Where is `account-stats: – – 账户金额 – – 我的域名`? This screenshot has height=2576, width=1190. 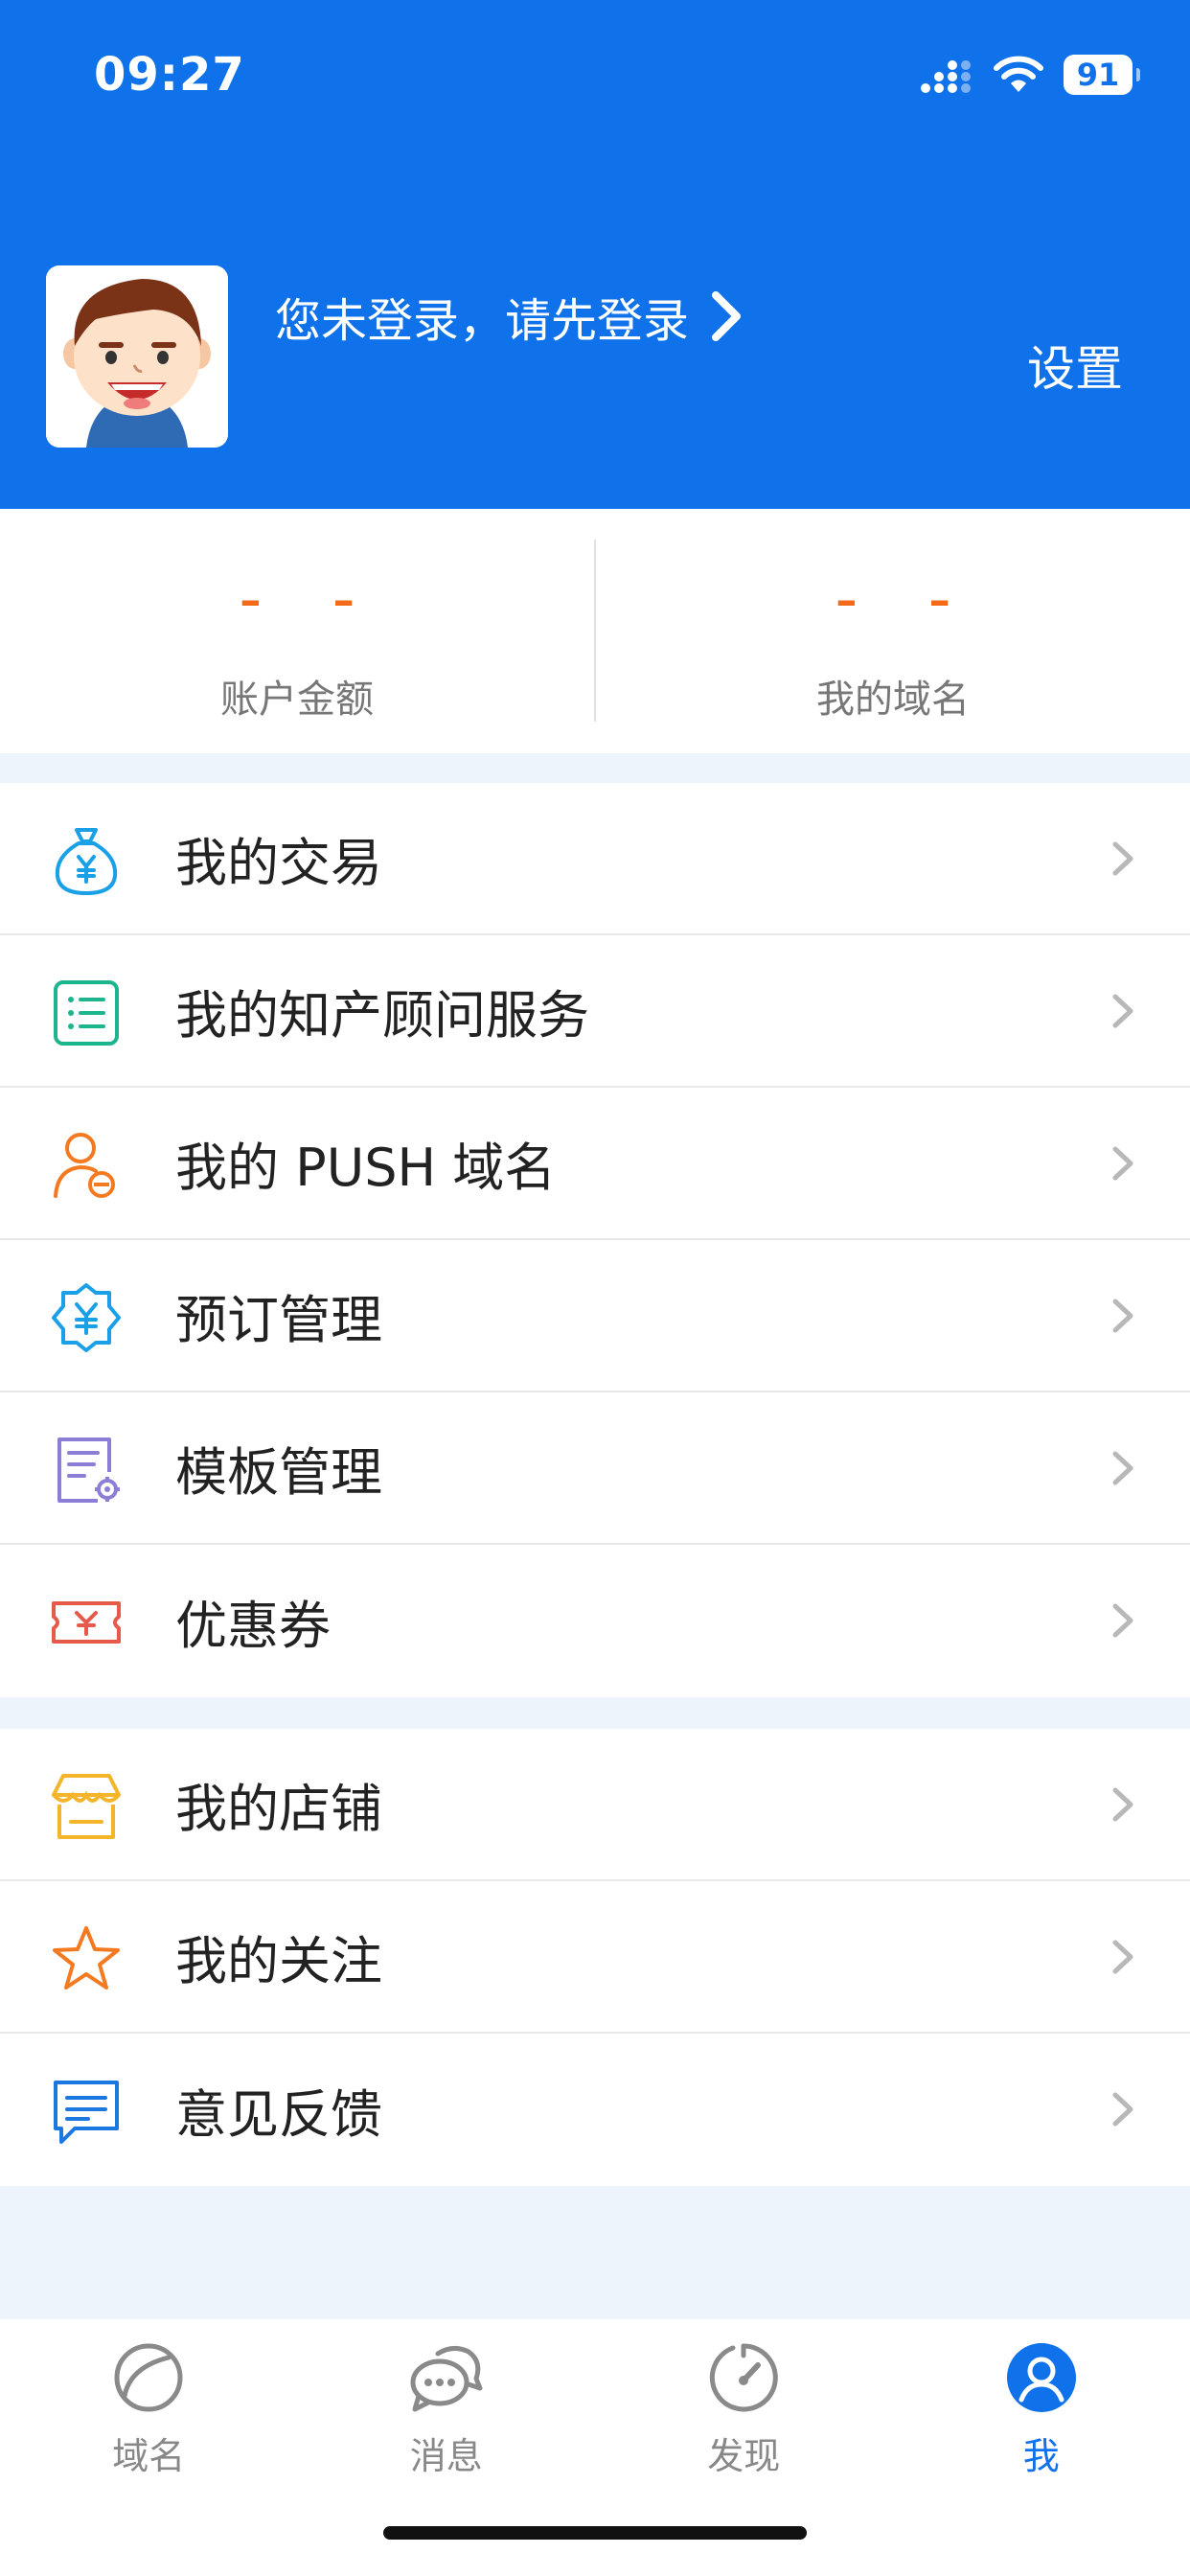 account-stats: – – 账户金额 – – 我的域名 is located at coordinates (595, 631).